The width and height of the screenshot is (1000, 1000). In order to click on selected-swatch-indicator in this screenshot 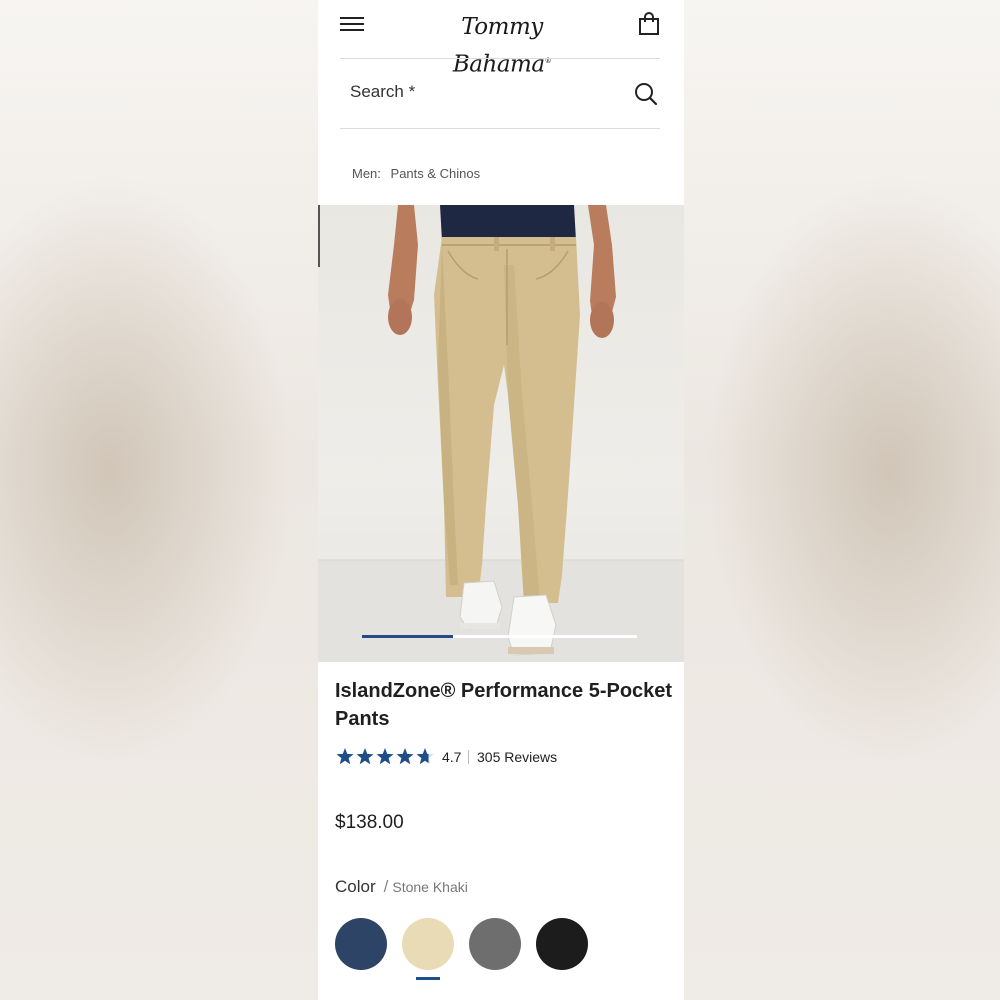, I will do `click(428, 978)`.